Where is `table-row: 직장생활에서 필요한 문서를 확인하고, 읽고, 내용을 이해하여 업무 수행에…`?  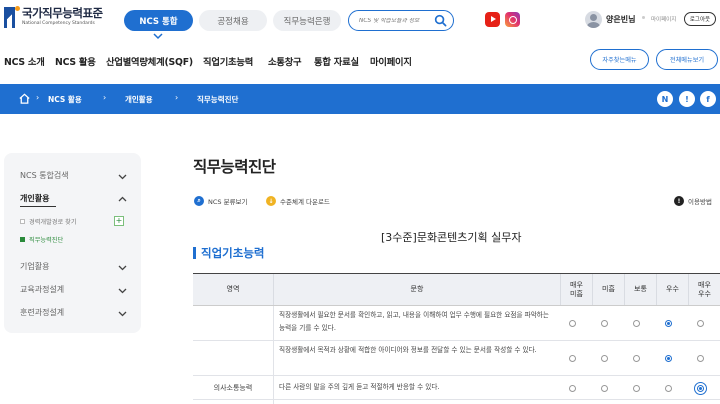
table-row: 직장생활에서 필요한 문서를 확인하고, 읽고, 내용을 이해하여 업무 수행에… is located at coordinates (456, 323).